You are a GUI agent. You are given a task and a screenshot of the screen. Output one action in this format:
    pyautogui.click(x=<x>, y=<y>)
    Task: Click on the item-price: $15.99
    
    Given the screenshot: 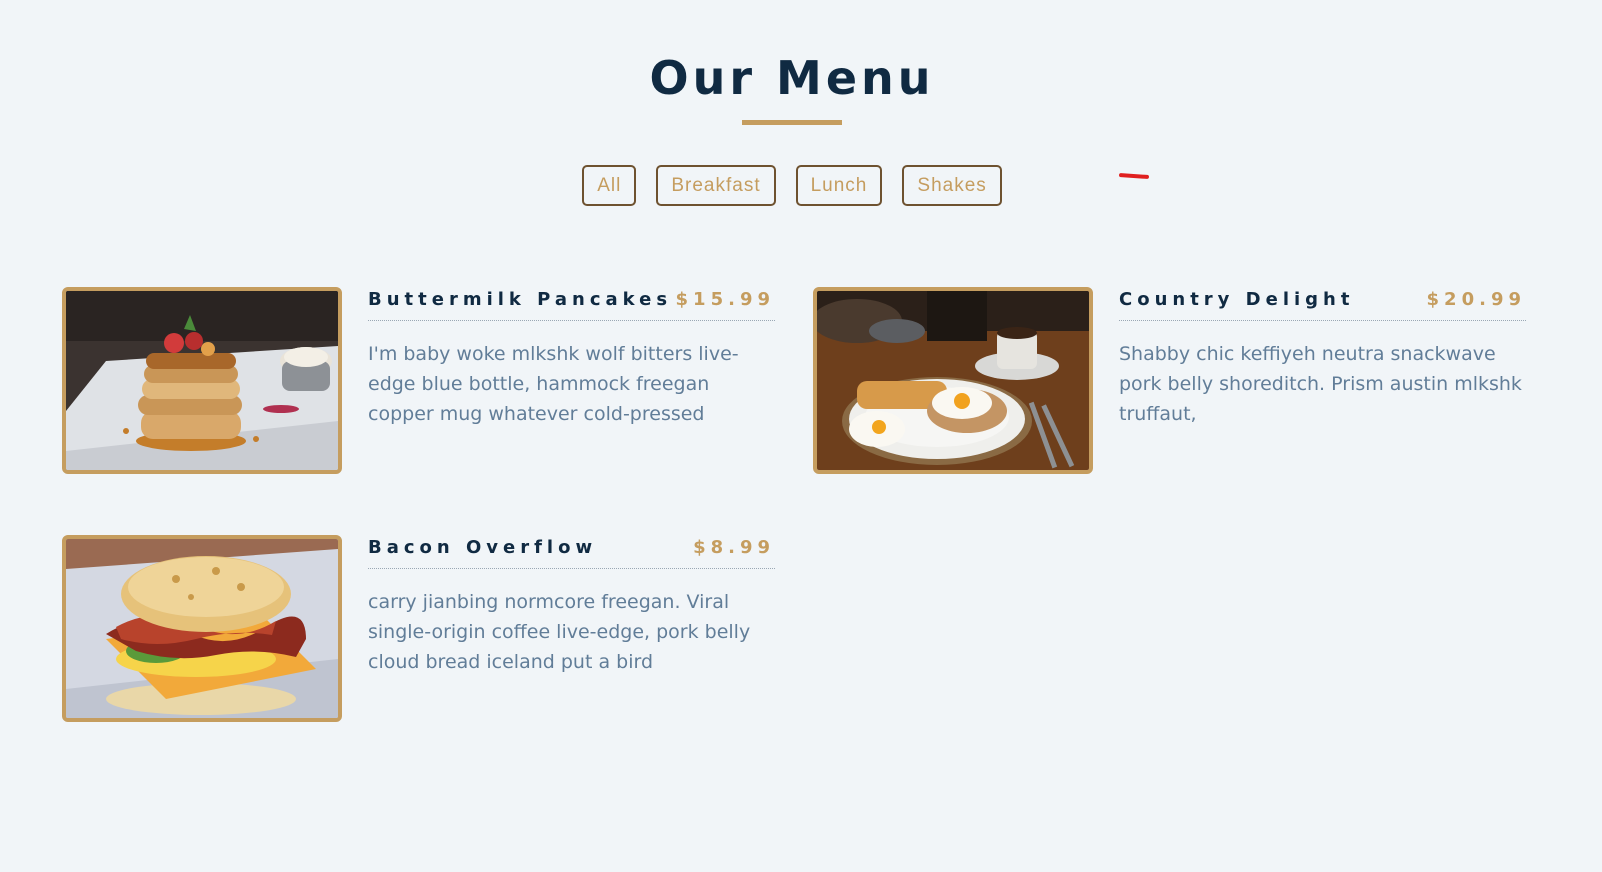 What is the action you would take?
    pyautogui.click(x=725, y=299)
    